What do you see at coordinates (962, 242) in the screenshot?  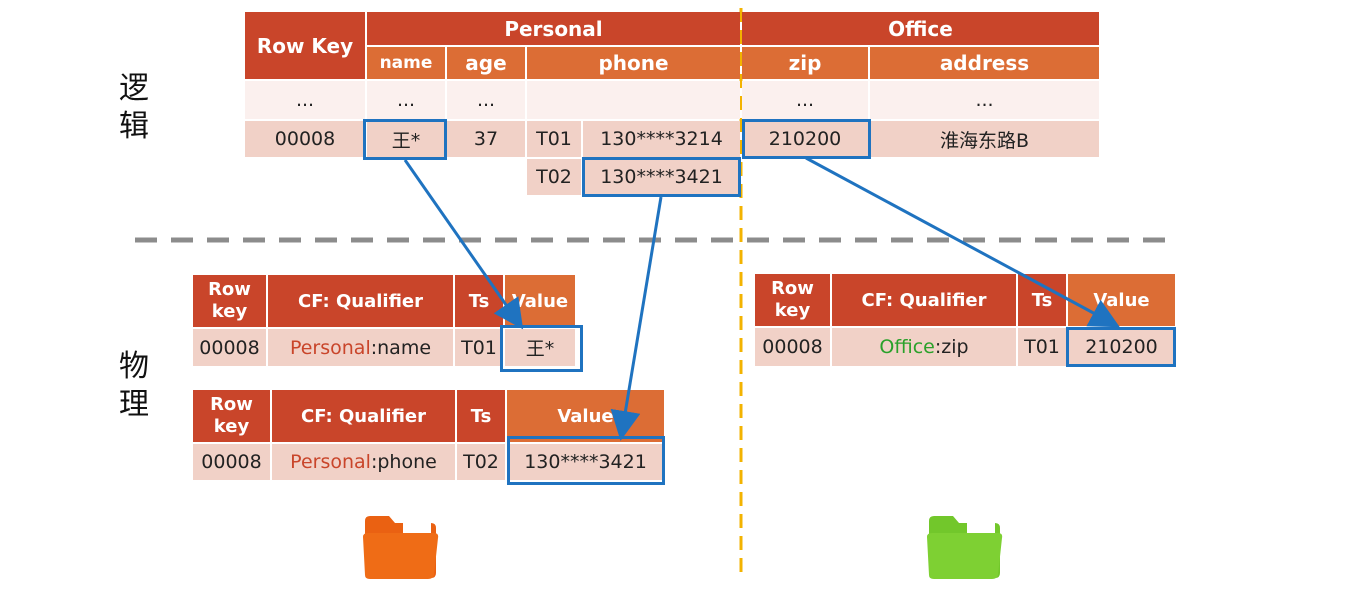 I see `arrow-zip-to-physical` at bounding box center [962, 242].